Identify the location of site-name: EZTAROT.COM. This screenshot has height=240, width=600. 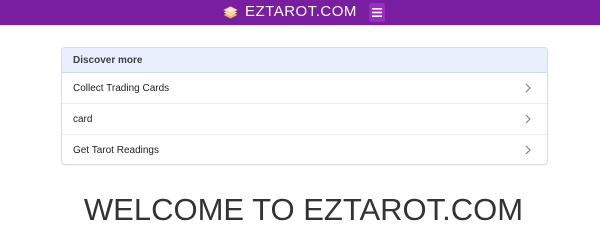
(301, 11).